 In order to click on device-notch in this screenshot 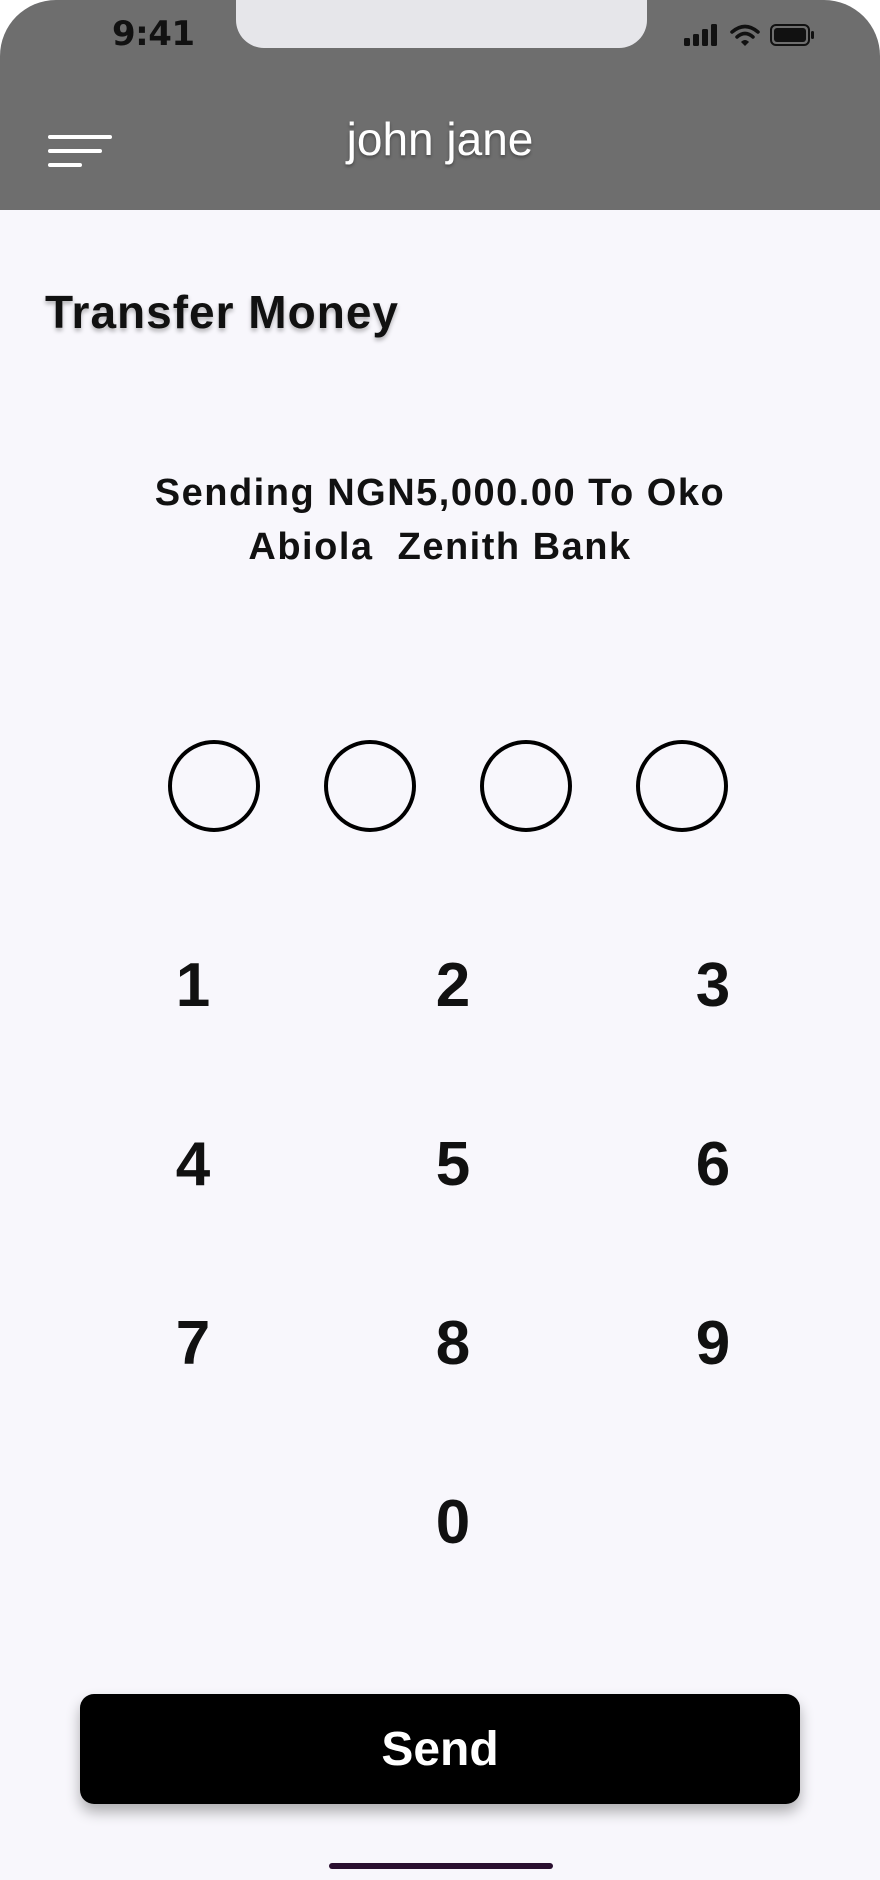, I will do `click(441, 24)`.